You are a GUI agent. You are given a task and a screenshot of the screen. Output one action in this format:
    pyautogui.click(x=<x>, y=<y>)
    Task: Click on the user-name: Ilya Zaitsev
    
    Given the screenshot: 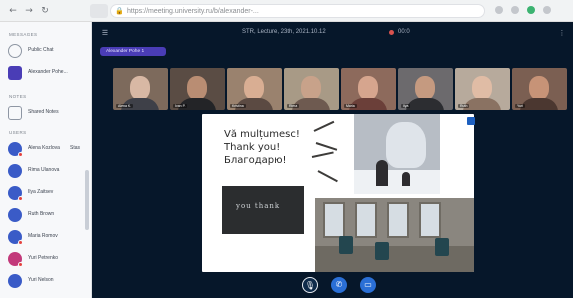 What is the action you would take?
    pyautogui.click(x=41, y=192)
    